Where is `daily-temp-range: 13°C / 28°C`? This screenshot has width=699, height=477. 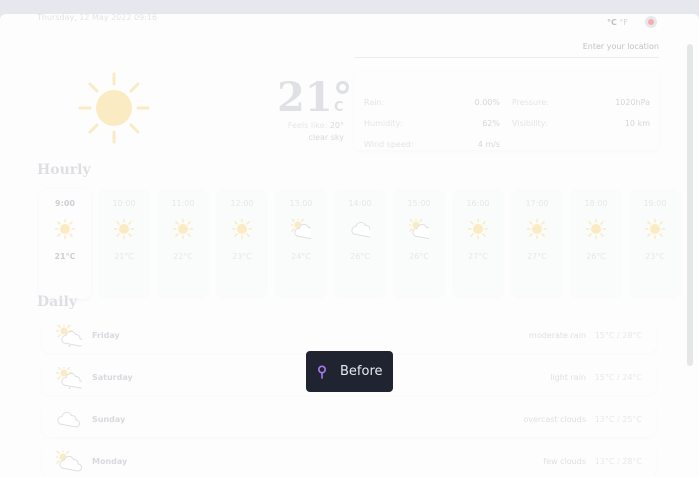 daily-temp-range: 13°C / 28°C is located at coordinates (618, 461).